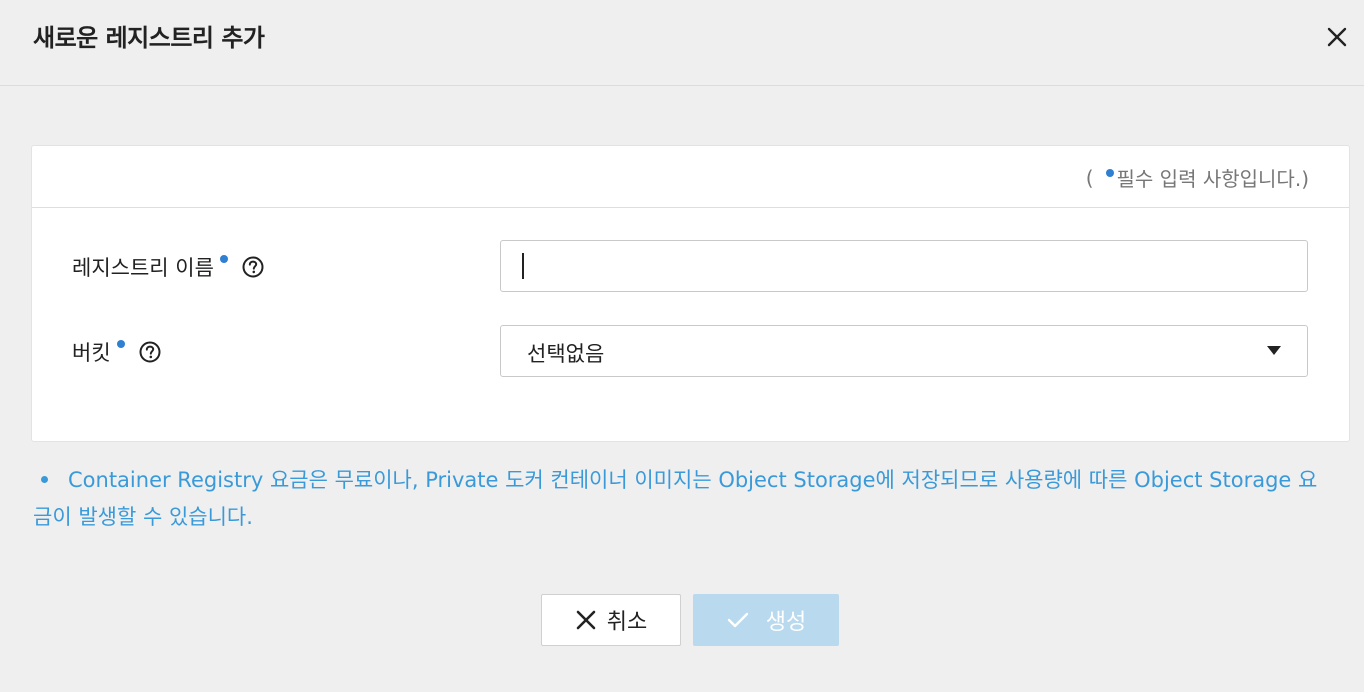 Image resolution: width=1364 pixels, height=692 pixels. Describe the element at coordinates (904, 266) in the screenshot. I see `registry-name-input` at that location.